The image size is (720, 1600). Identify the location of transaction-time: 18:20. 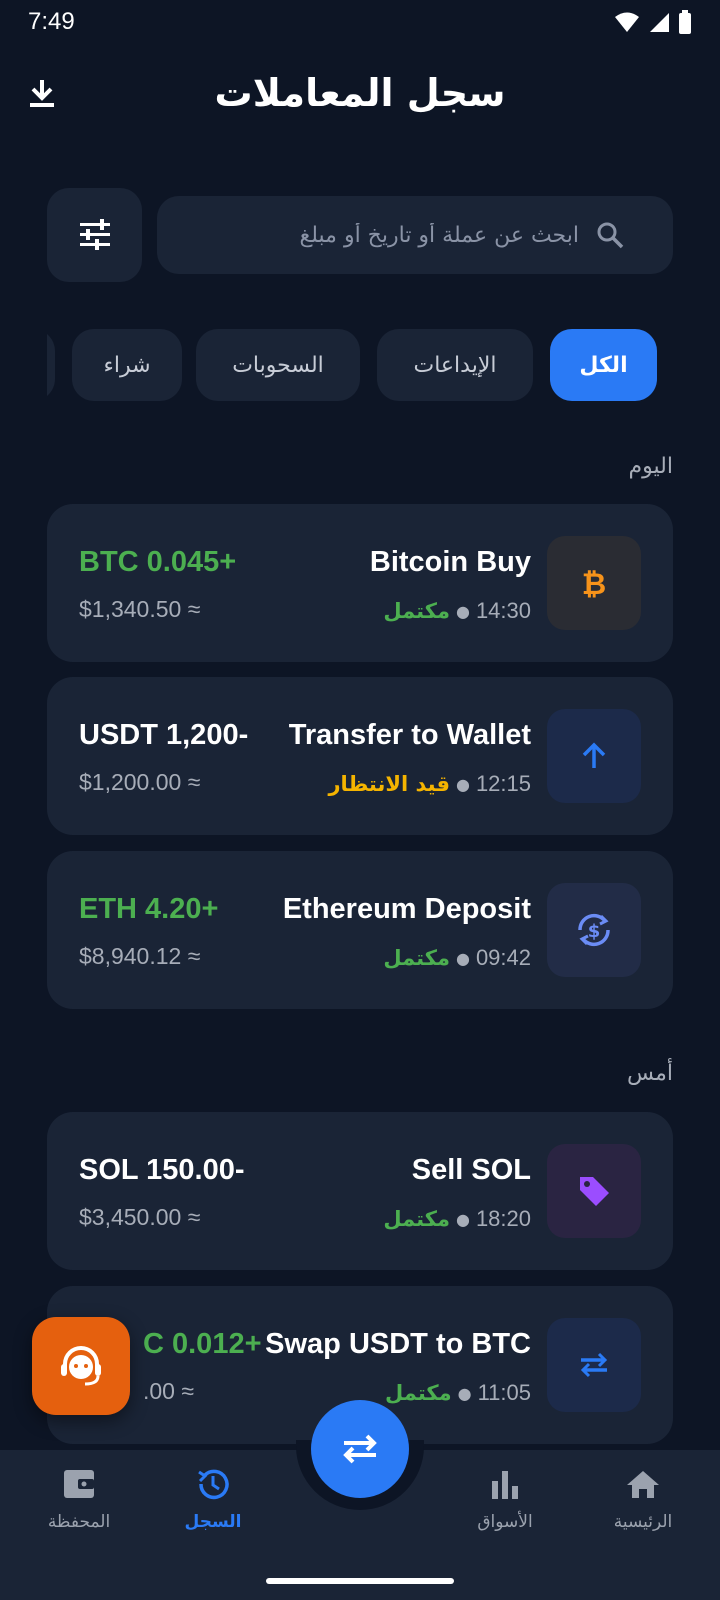
(503, 1218).